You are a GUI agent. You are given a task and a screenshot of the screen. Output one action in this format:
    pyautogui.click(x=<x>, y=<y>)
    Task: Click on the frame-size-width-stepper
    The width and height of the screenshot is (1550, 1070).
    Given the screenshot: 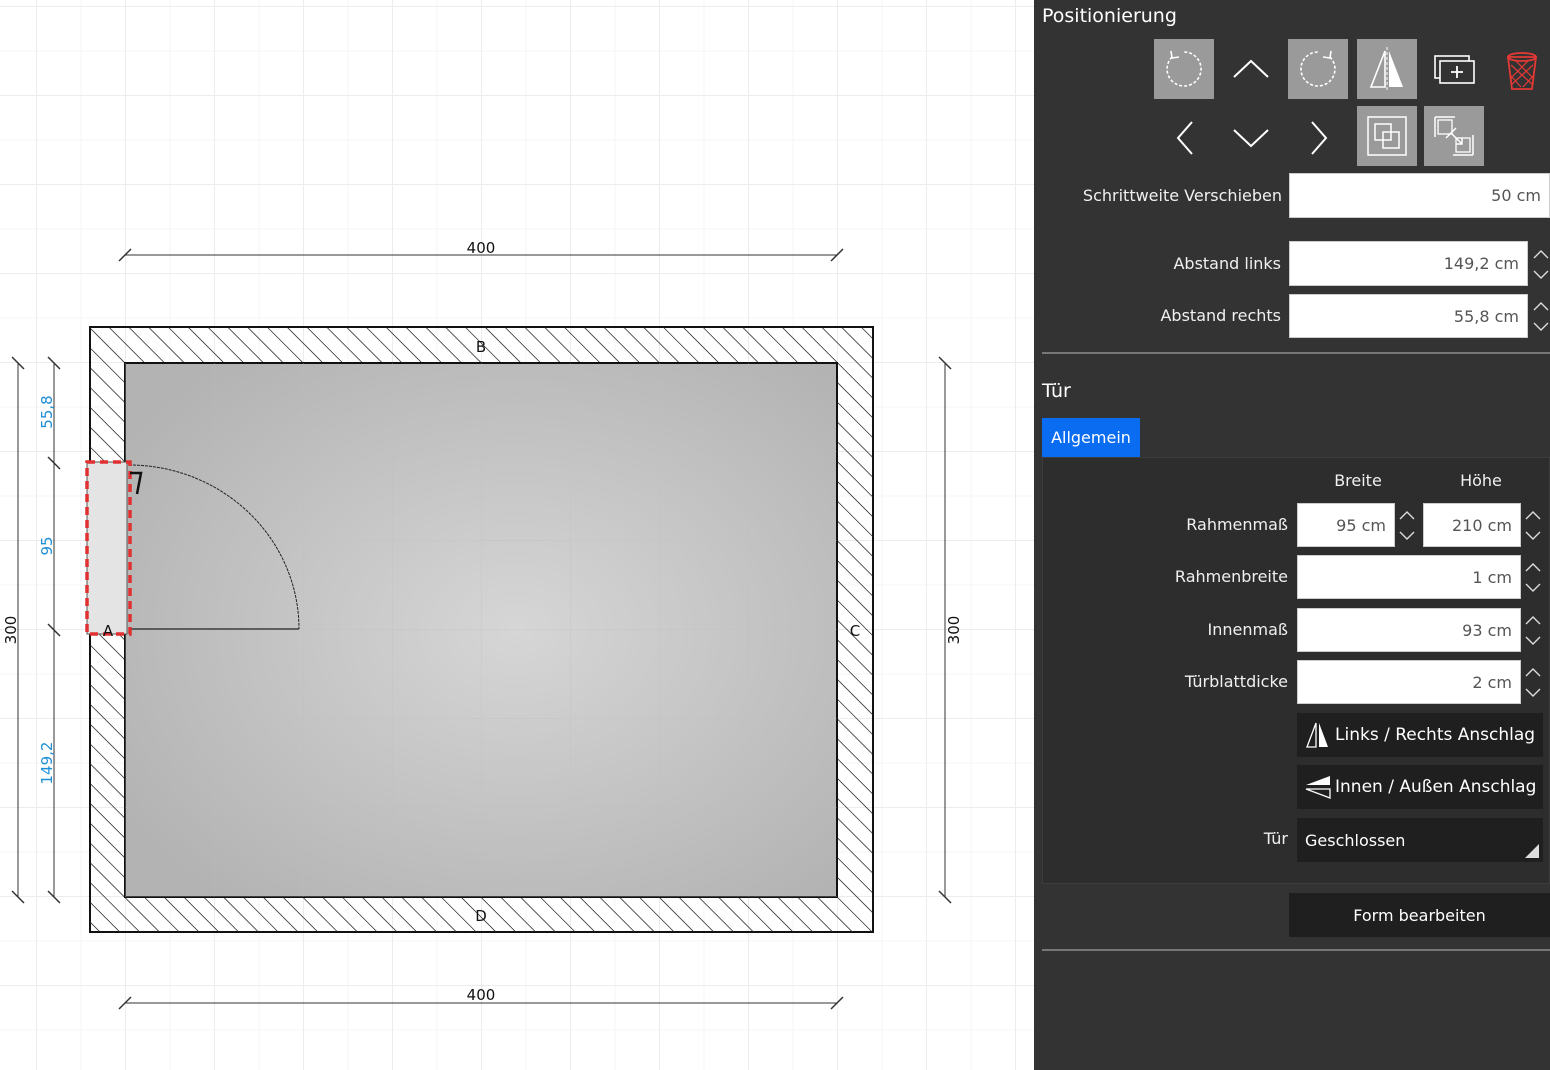 What is the action you would take?
    pyautogui.click(x=1407, y=525)
    